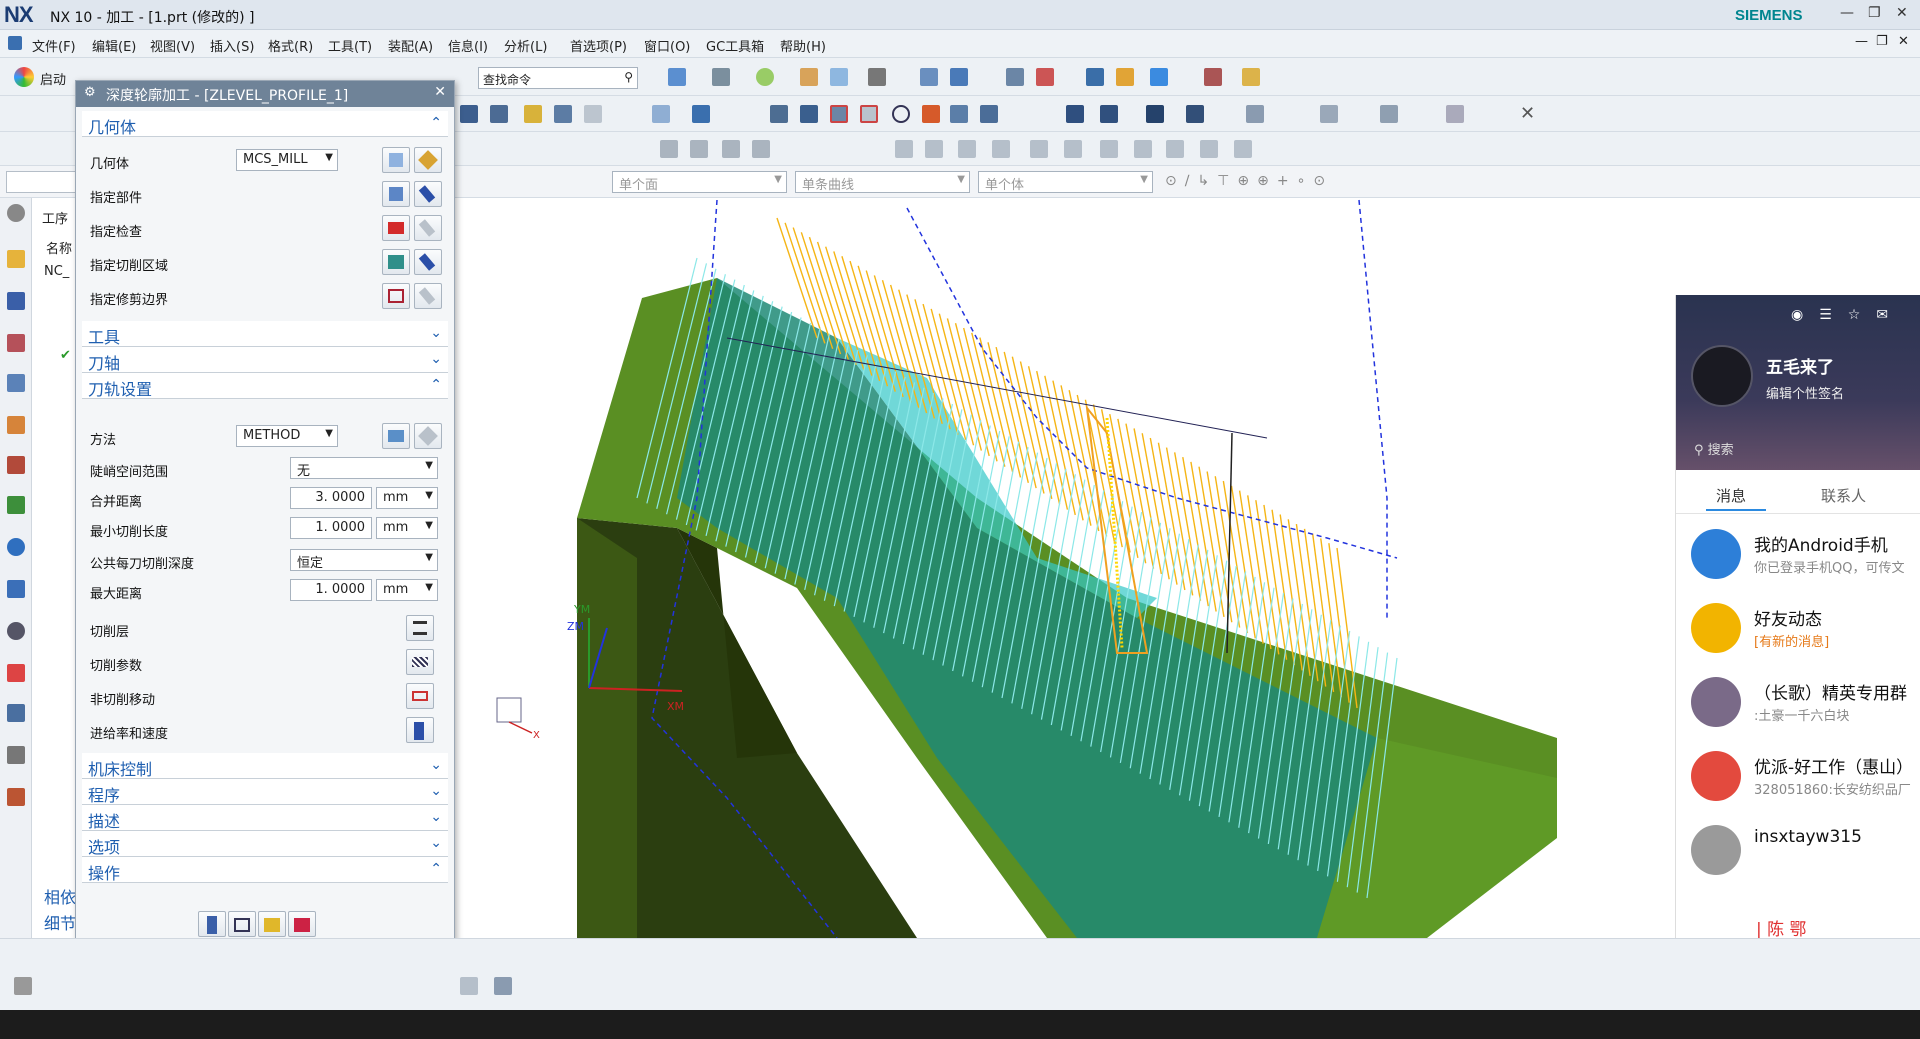 The height and width of the screenshot is (1039, 1920). What do you see at coordinates (16, 713) in the screenshot?
I see `sim-icon` at bounding box center [16, 713].